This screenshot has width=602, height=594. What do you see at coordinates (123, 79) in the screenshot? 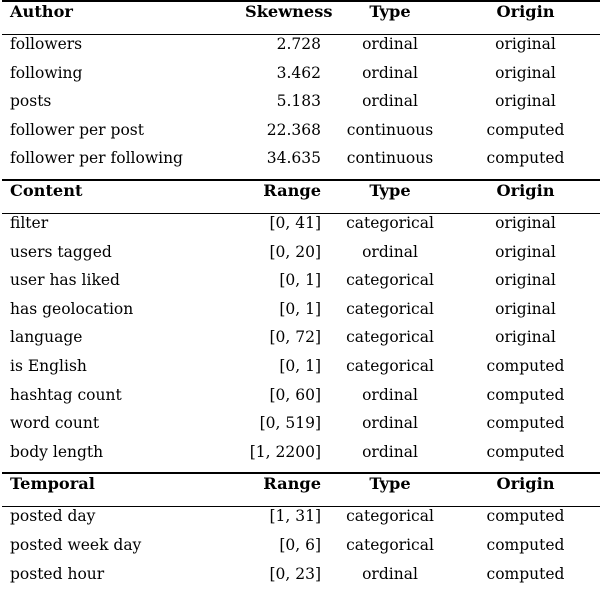
I see `cell-name: following` at bounding box center [123, 79].